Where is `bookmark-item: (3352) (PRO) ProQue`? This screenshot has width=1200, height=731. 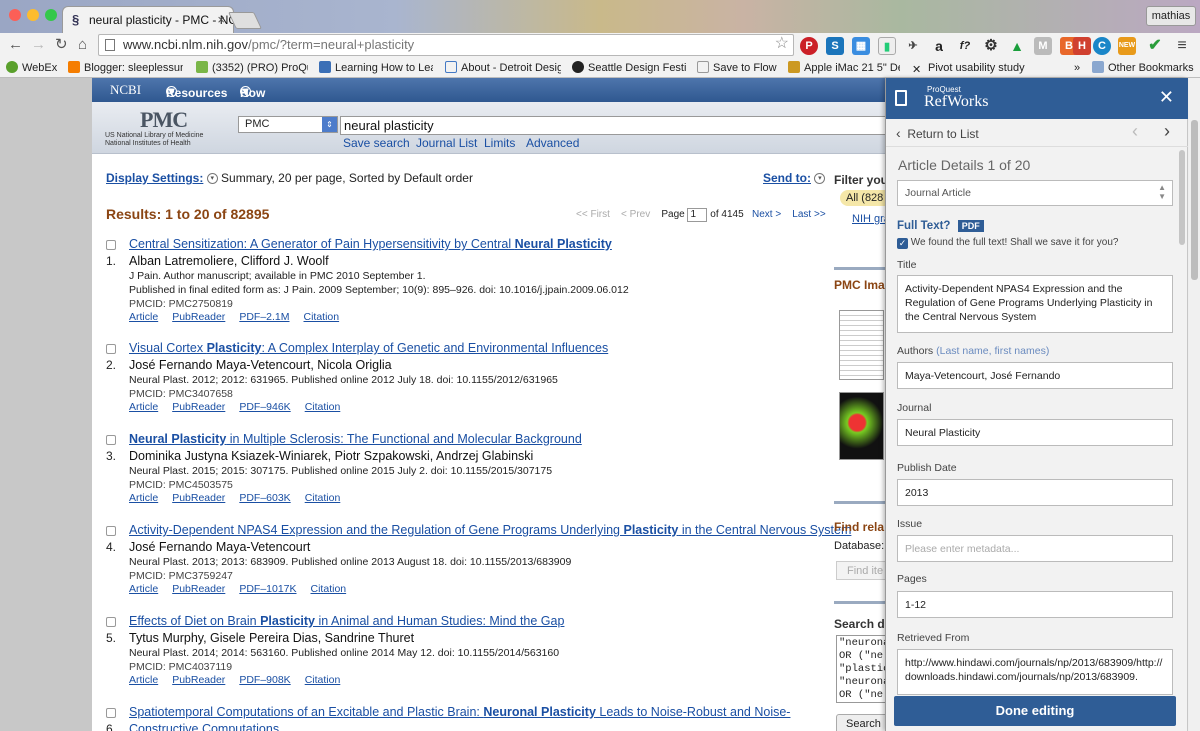
bookmark-item: (3352) (PRO) ProQue is located at coordinates (252, 68).